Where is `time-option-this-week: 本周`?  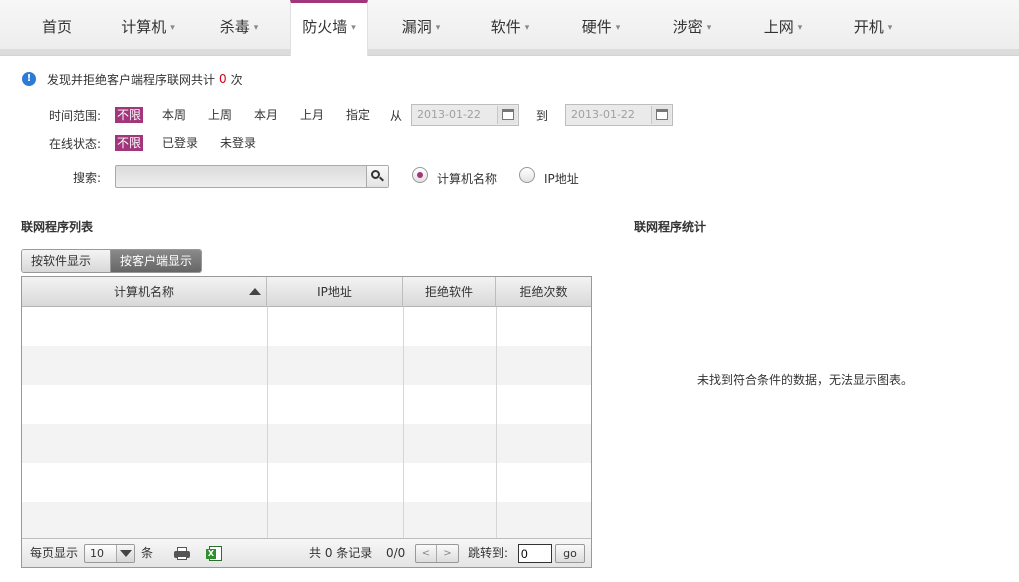
time-option-this-week: 本周 is located at coordinates (174, 115).